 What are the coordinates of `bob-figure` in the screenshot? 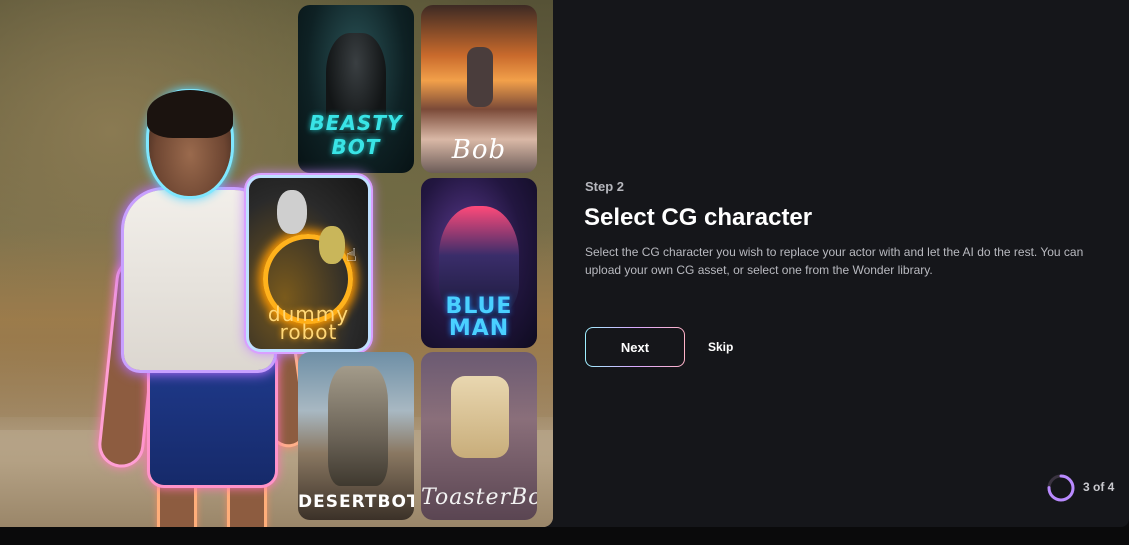 It's located at (480, 77).